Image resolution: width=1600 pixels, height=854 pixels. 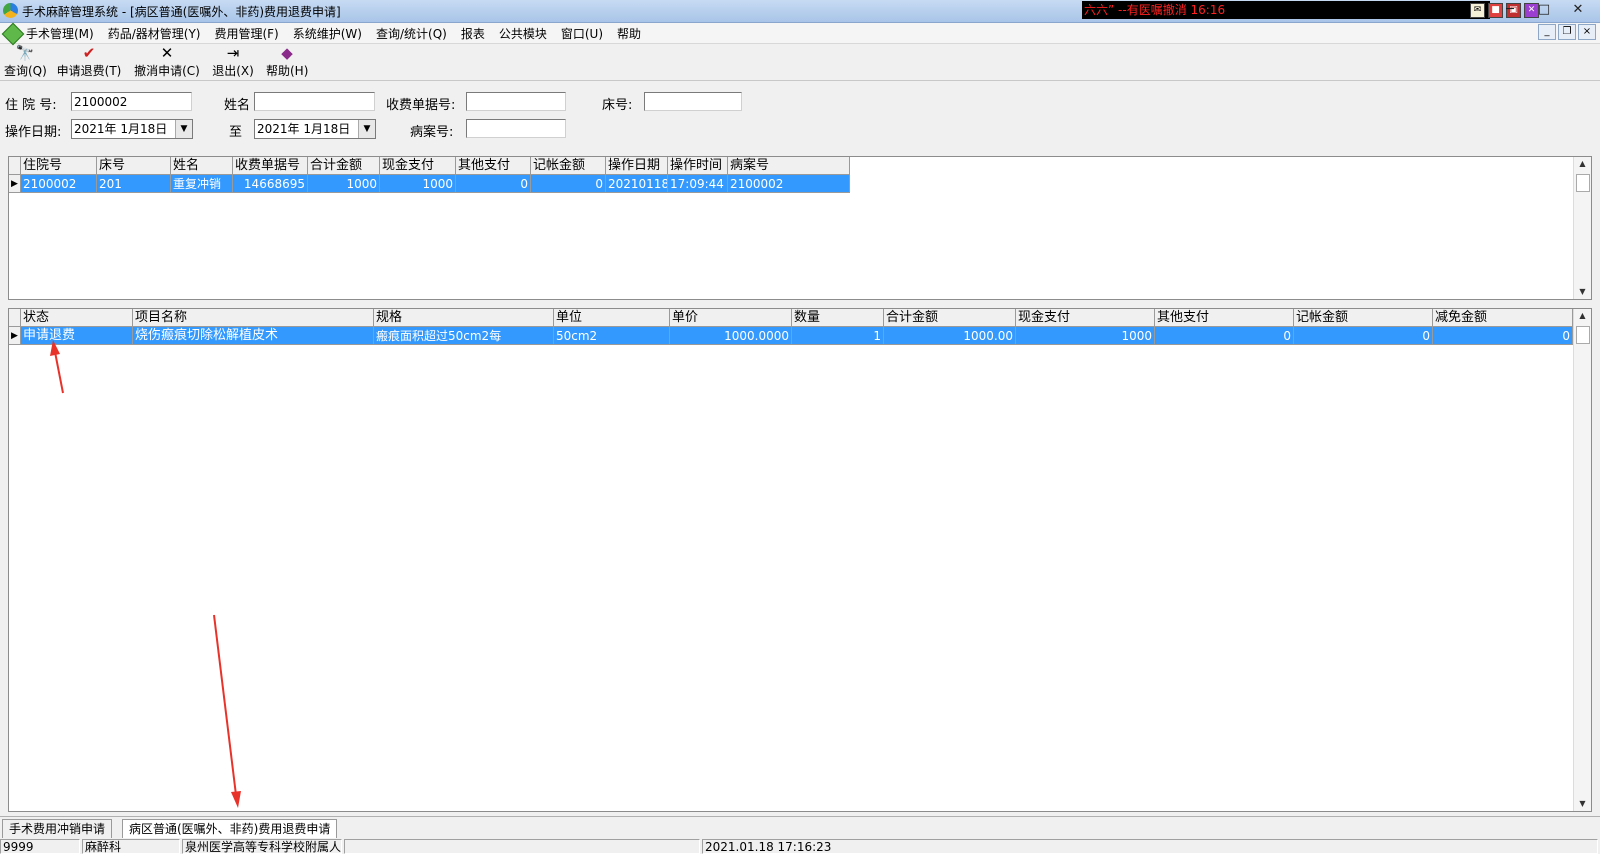 I want to click on column-header: 数量, so click(x=838, y=318).